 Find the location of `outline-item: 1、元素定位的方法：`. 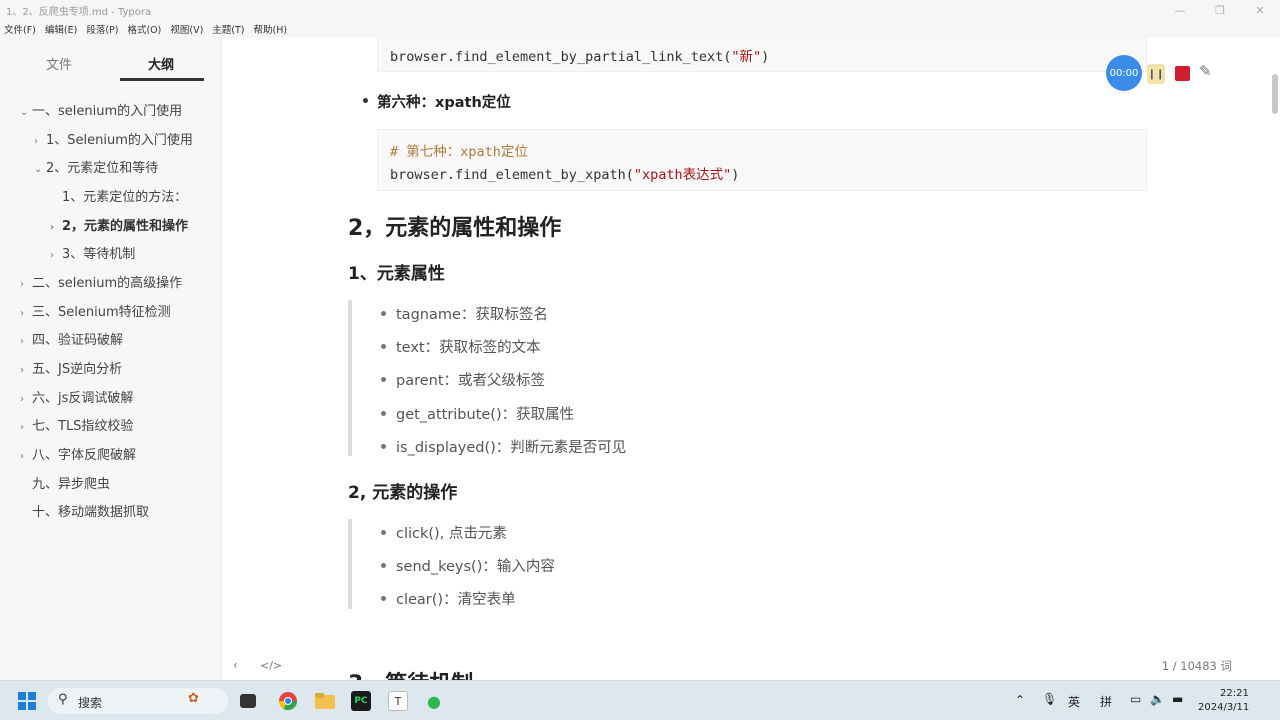

outline-item: 1、元素定位的方法： is located at coordinates (118, 195).